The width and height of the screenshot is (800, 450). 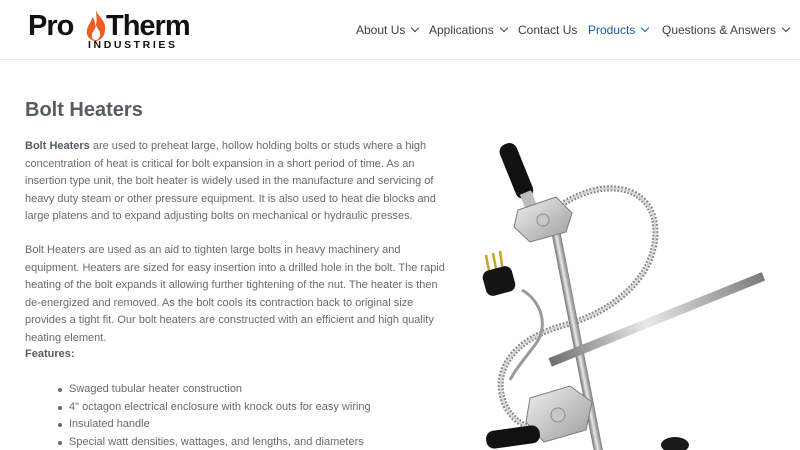 I want to click on rod-end-cap, so click(x=675, y=443).